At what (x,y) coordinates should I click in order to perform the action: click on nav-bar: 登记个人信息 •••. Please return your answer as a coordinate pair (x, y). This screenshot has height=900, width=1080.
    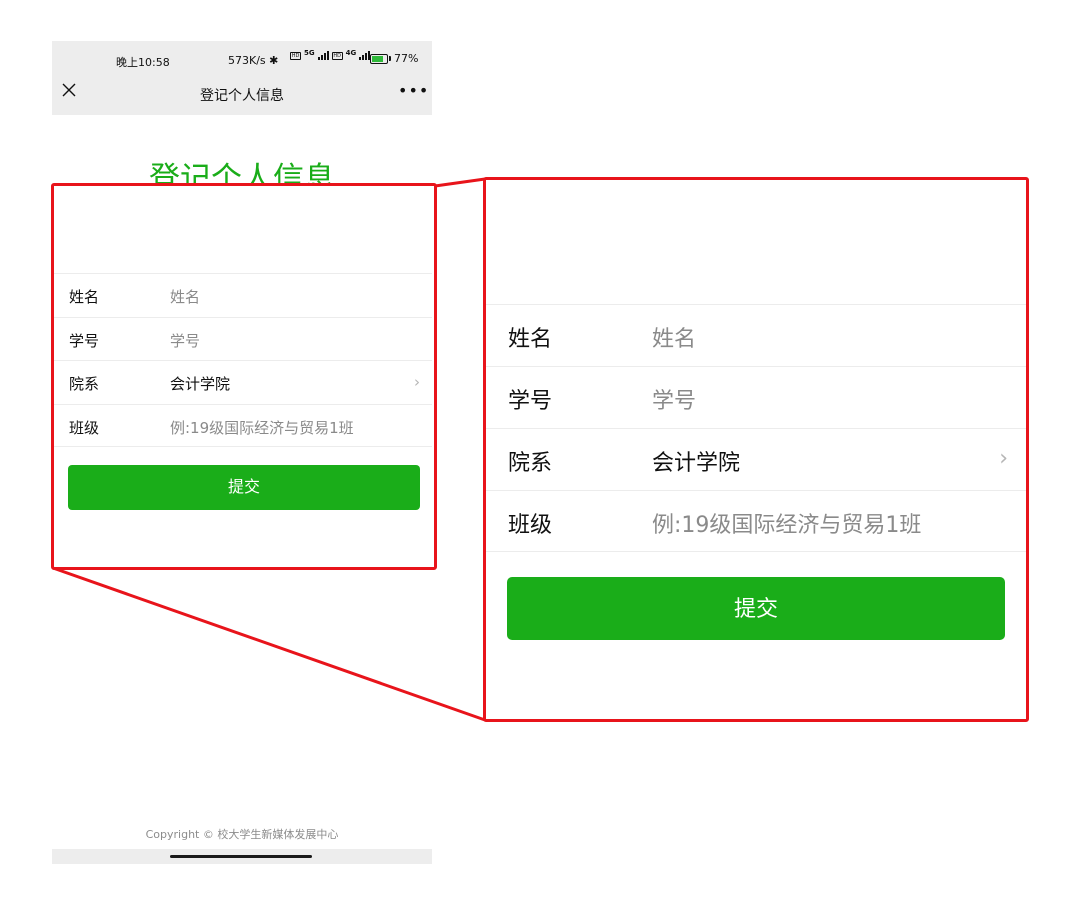
    Looking at the image, I should click on (242, 93).